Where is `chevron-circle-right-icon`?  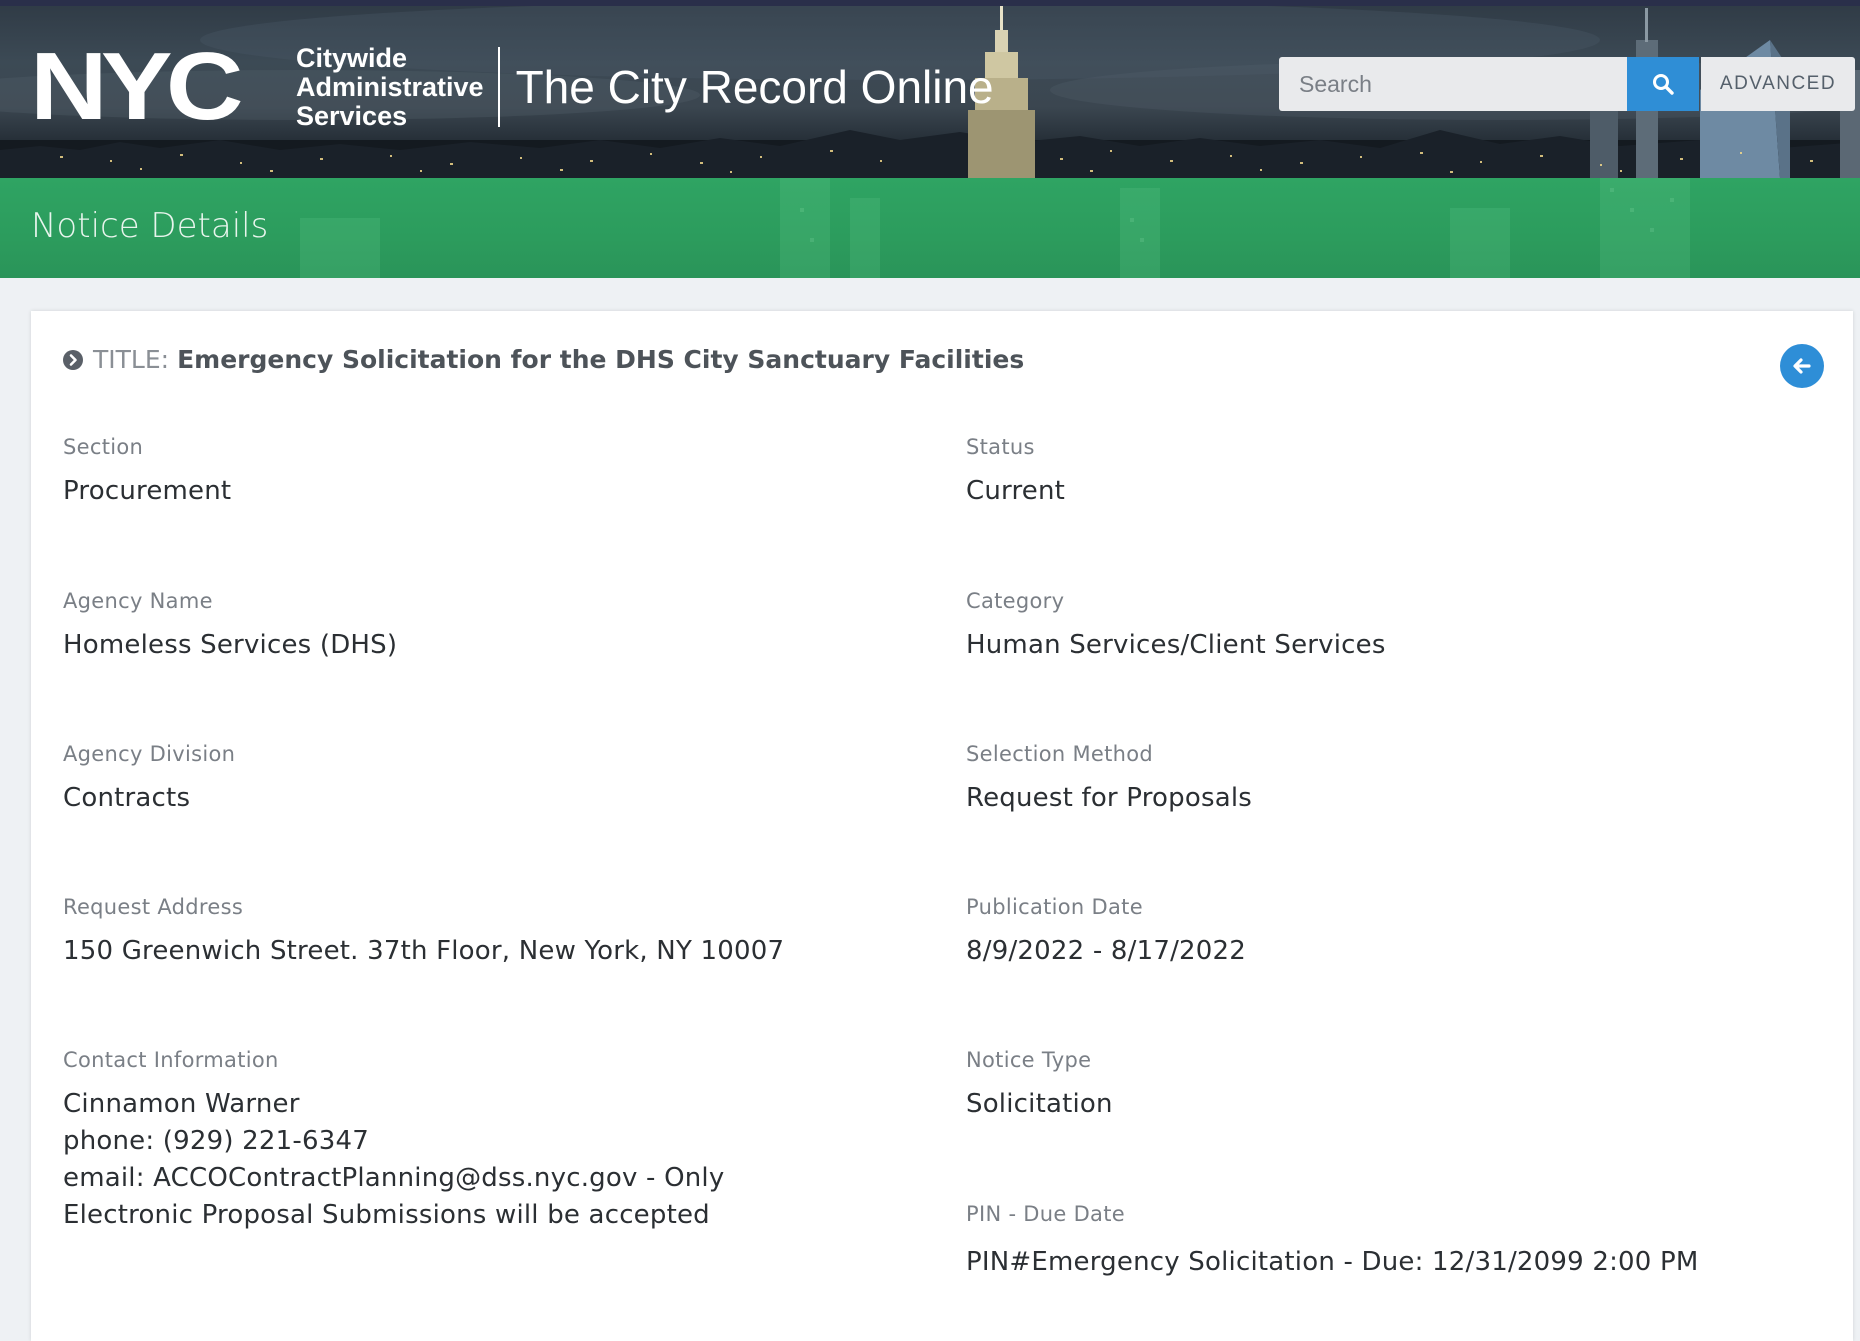 chevron-circle-right-icon is located at coordinates (73, 359).